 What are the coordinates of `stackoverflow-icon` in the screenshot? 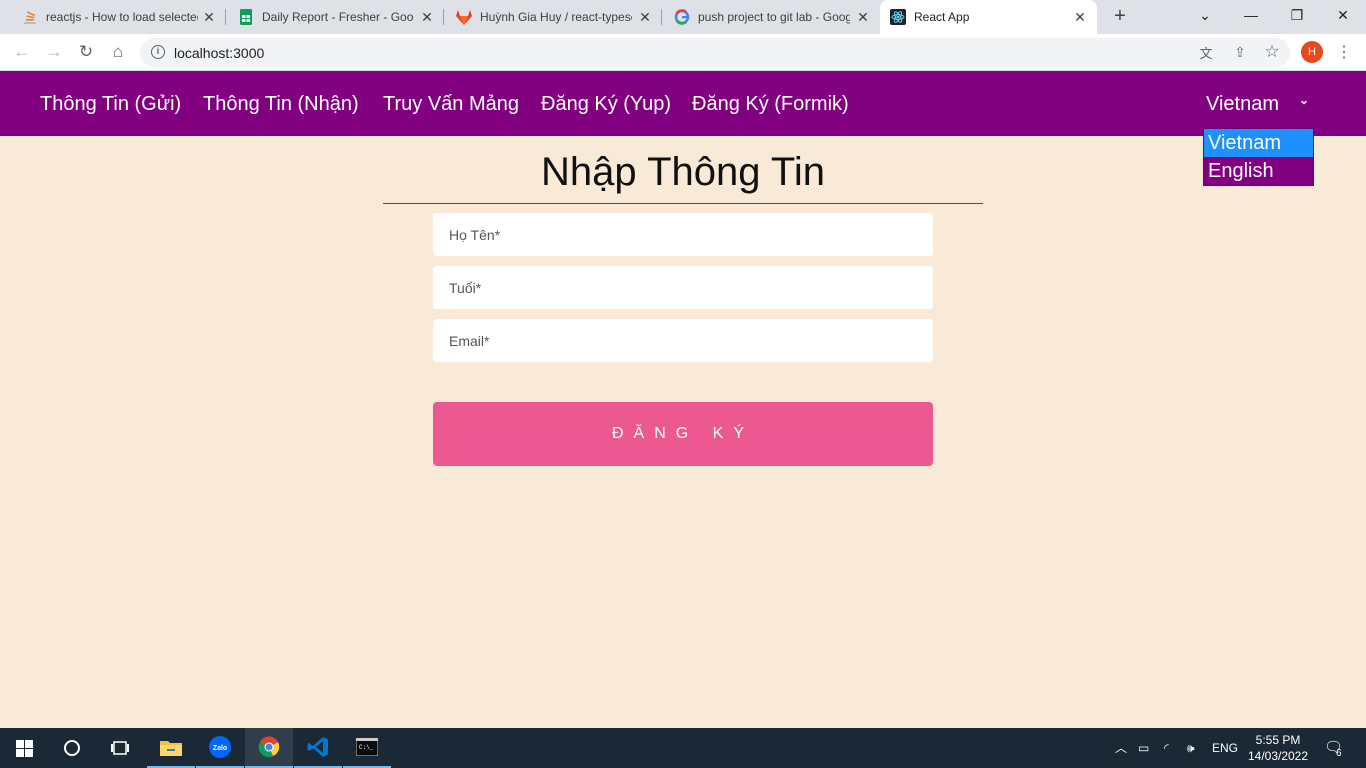 It's located at (30, 17).